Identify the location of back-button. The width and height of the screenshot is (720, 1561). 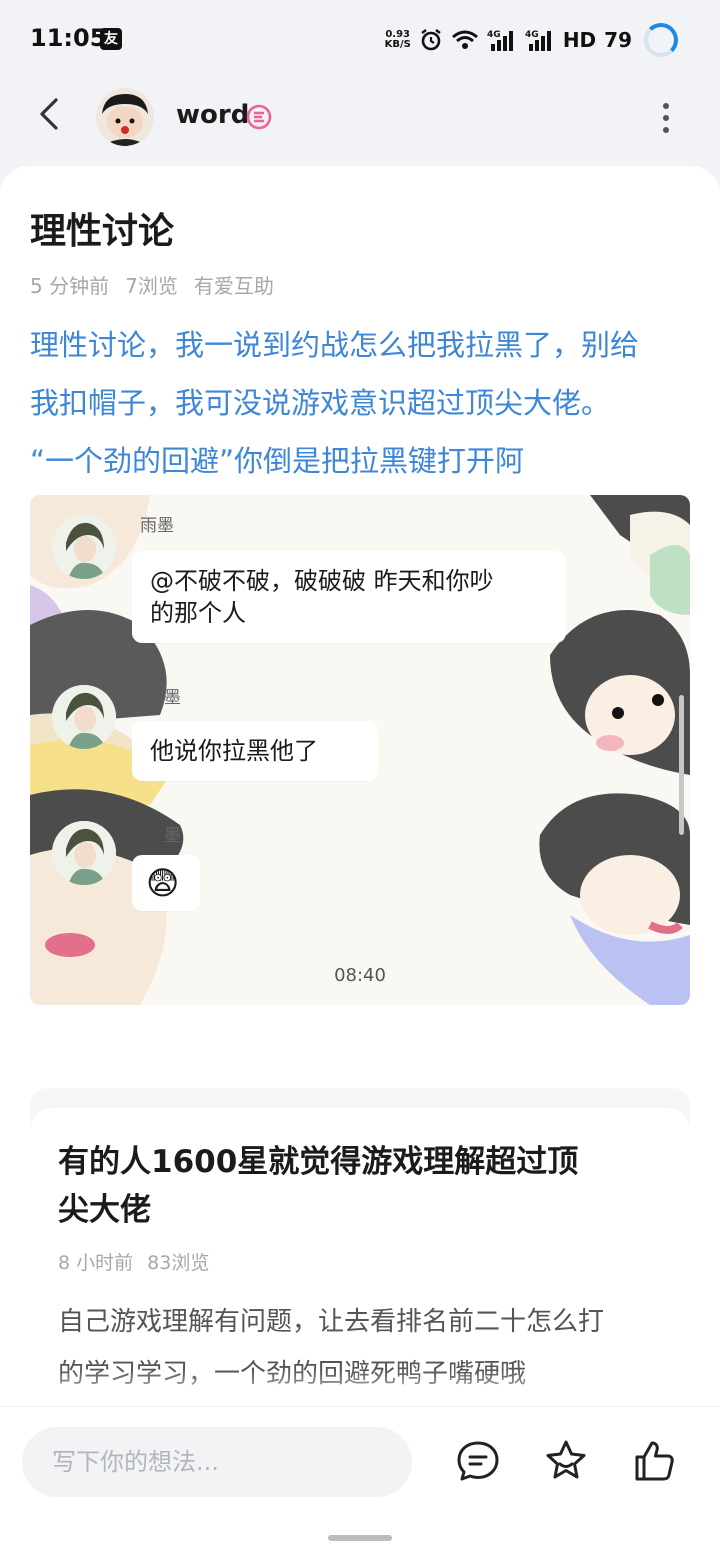
(50, 114).